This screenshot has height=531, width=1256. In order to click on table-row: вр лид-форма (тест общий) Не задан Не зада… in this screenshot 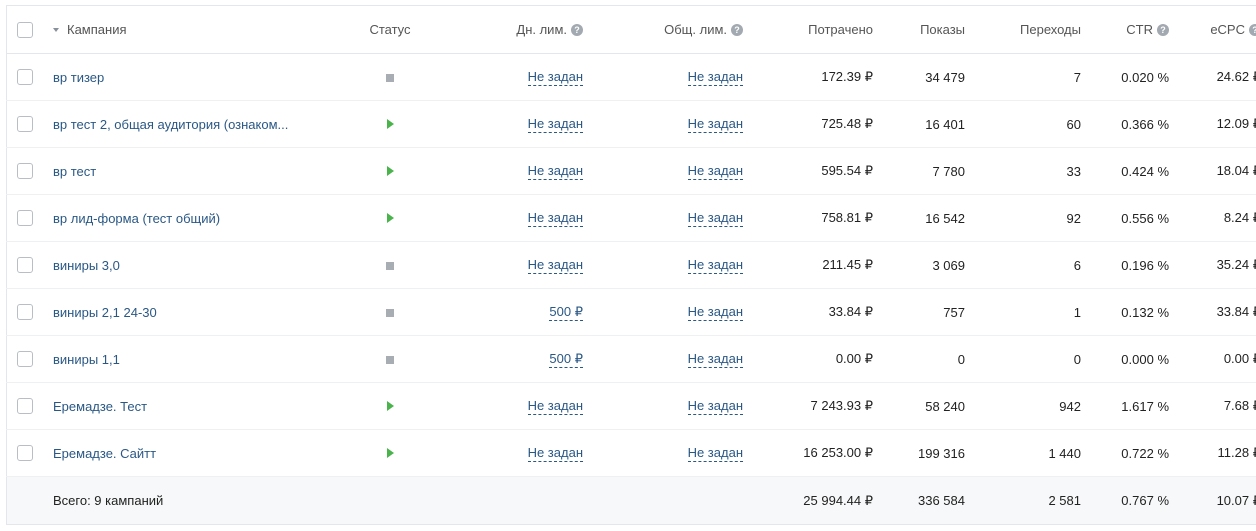, I will do `click(631, 218)`.